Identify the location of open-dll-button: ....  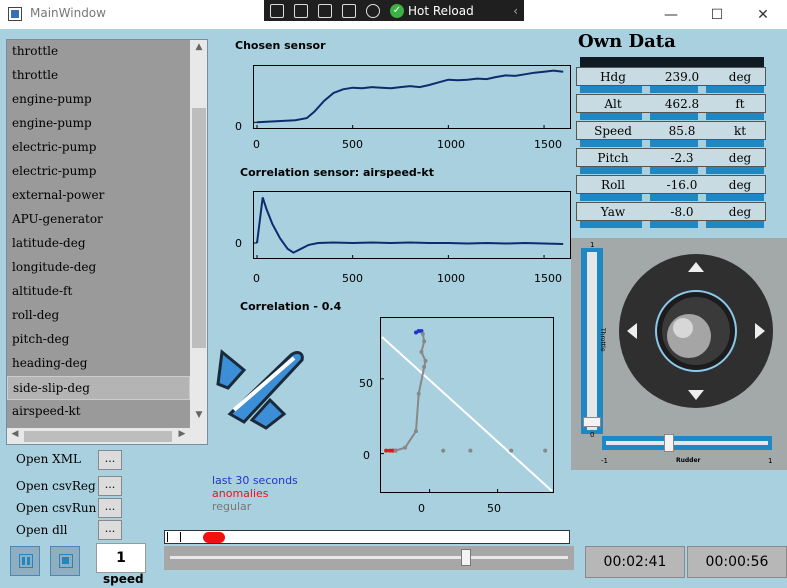
(110, 530).